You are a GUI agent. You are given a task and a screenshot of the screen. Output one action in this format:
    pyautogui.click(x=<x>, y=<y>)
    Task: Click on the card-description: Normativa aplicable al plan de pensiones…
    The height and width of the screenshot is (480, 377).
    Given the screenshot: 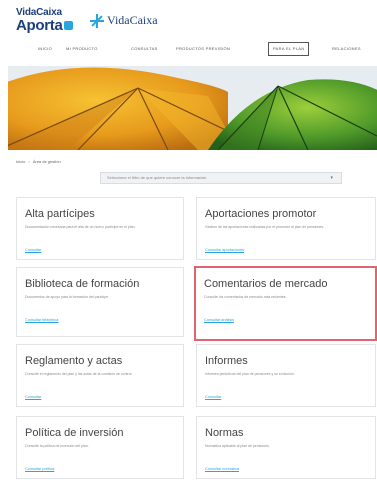 What is the action you would take?
    pyautogui.click(x=237, y=446)
    